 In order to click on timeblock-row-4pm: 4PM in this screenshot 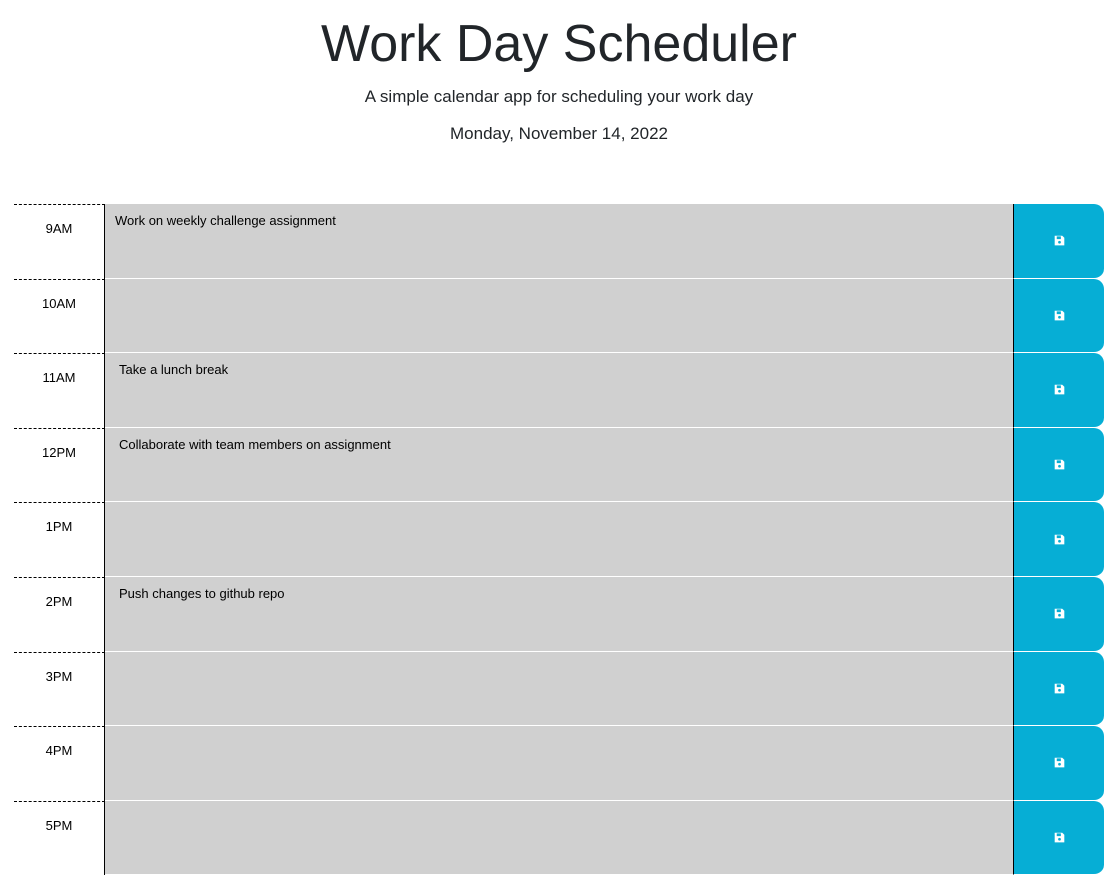, I will do `click(559, 763)`.